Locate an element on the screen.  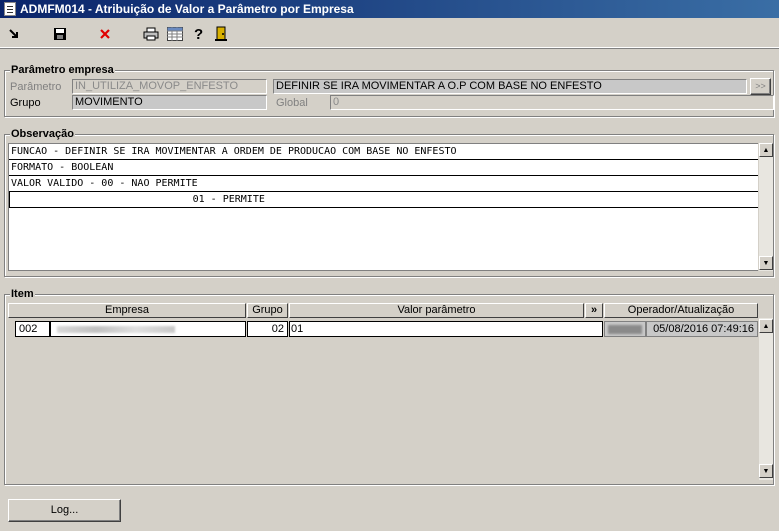
grupo-label: Grupo is located at coordinates (25, 103).